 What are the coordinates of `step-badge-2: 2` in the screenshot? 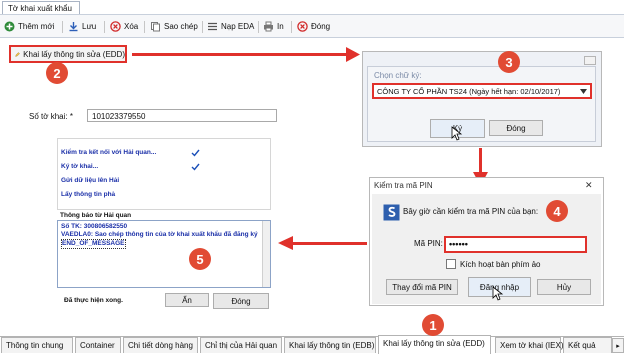 It's located at (57, 73).